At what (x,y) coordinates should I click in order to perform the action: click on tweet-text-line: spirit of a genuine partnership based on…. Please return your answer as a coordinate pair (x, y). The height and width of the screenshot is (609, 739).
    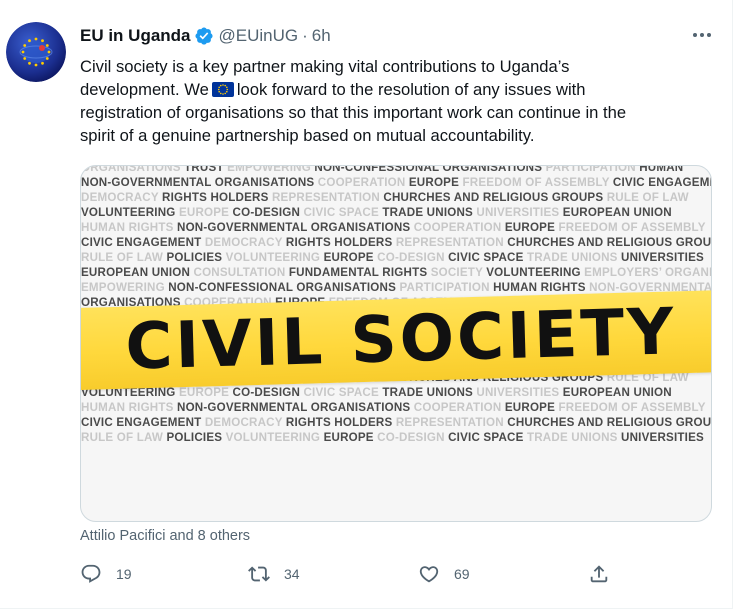
    Looking at the image, I should click on (307, 135).